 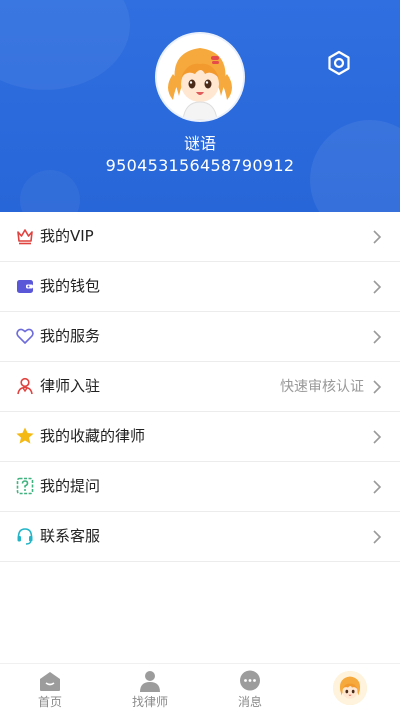 I want to click on lawyer-person-icon, so click(x=25, y=386).